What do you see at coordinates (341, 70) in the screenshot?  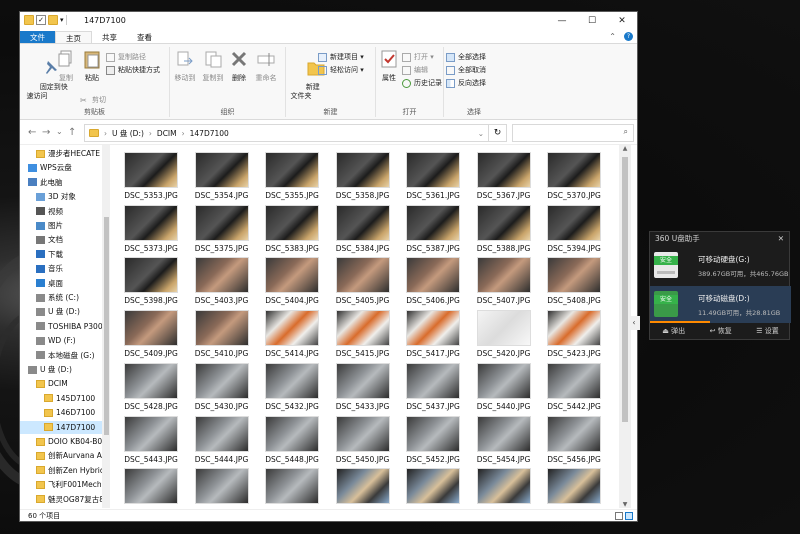 I see `easy-access-button: 轻松访问 ▾` at bounding box center [341, 70].